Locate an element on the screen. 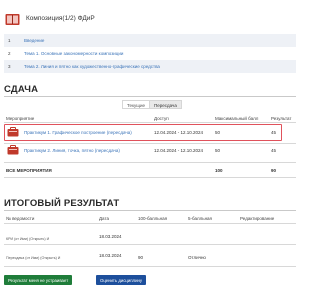 The image size is (320, 300). statement-link: Пересдача (от Ими) (Открыть) И is located at coordinates (33, 258).